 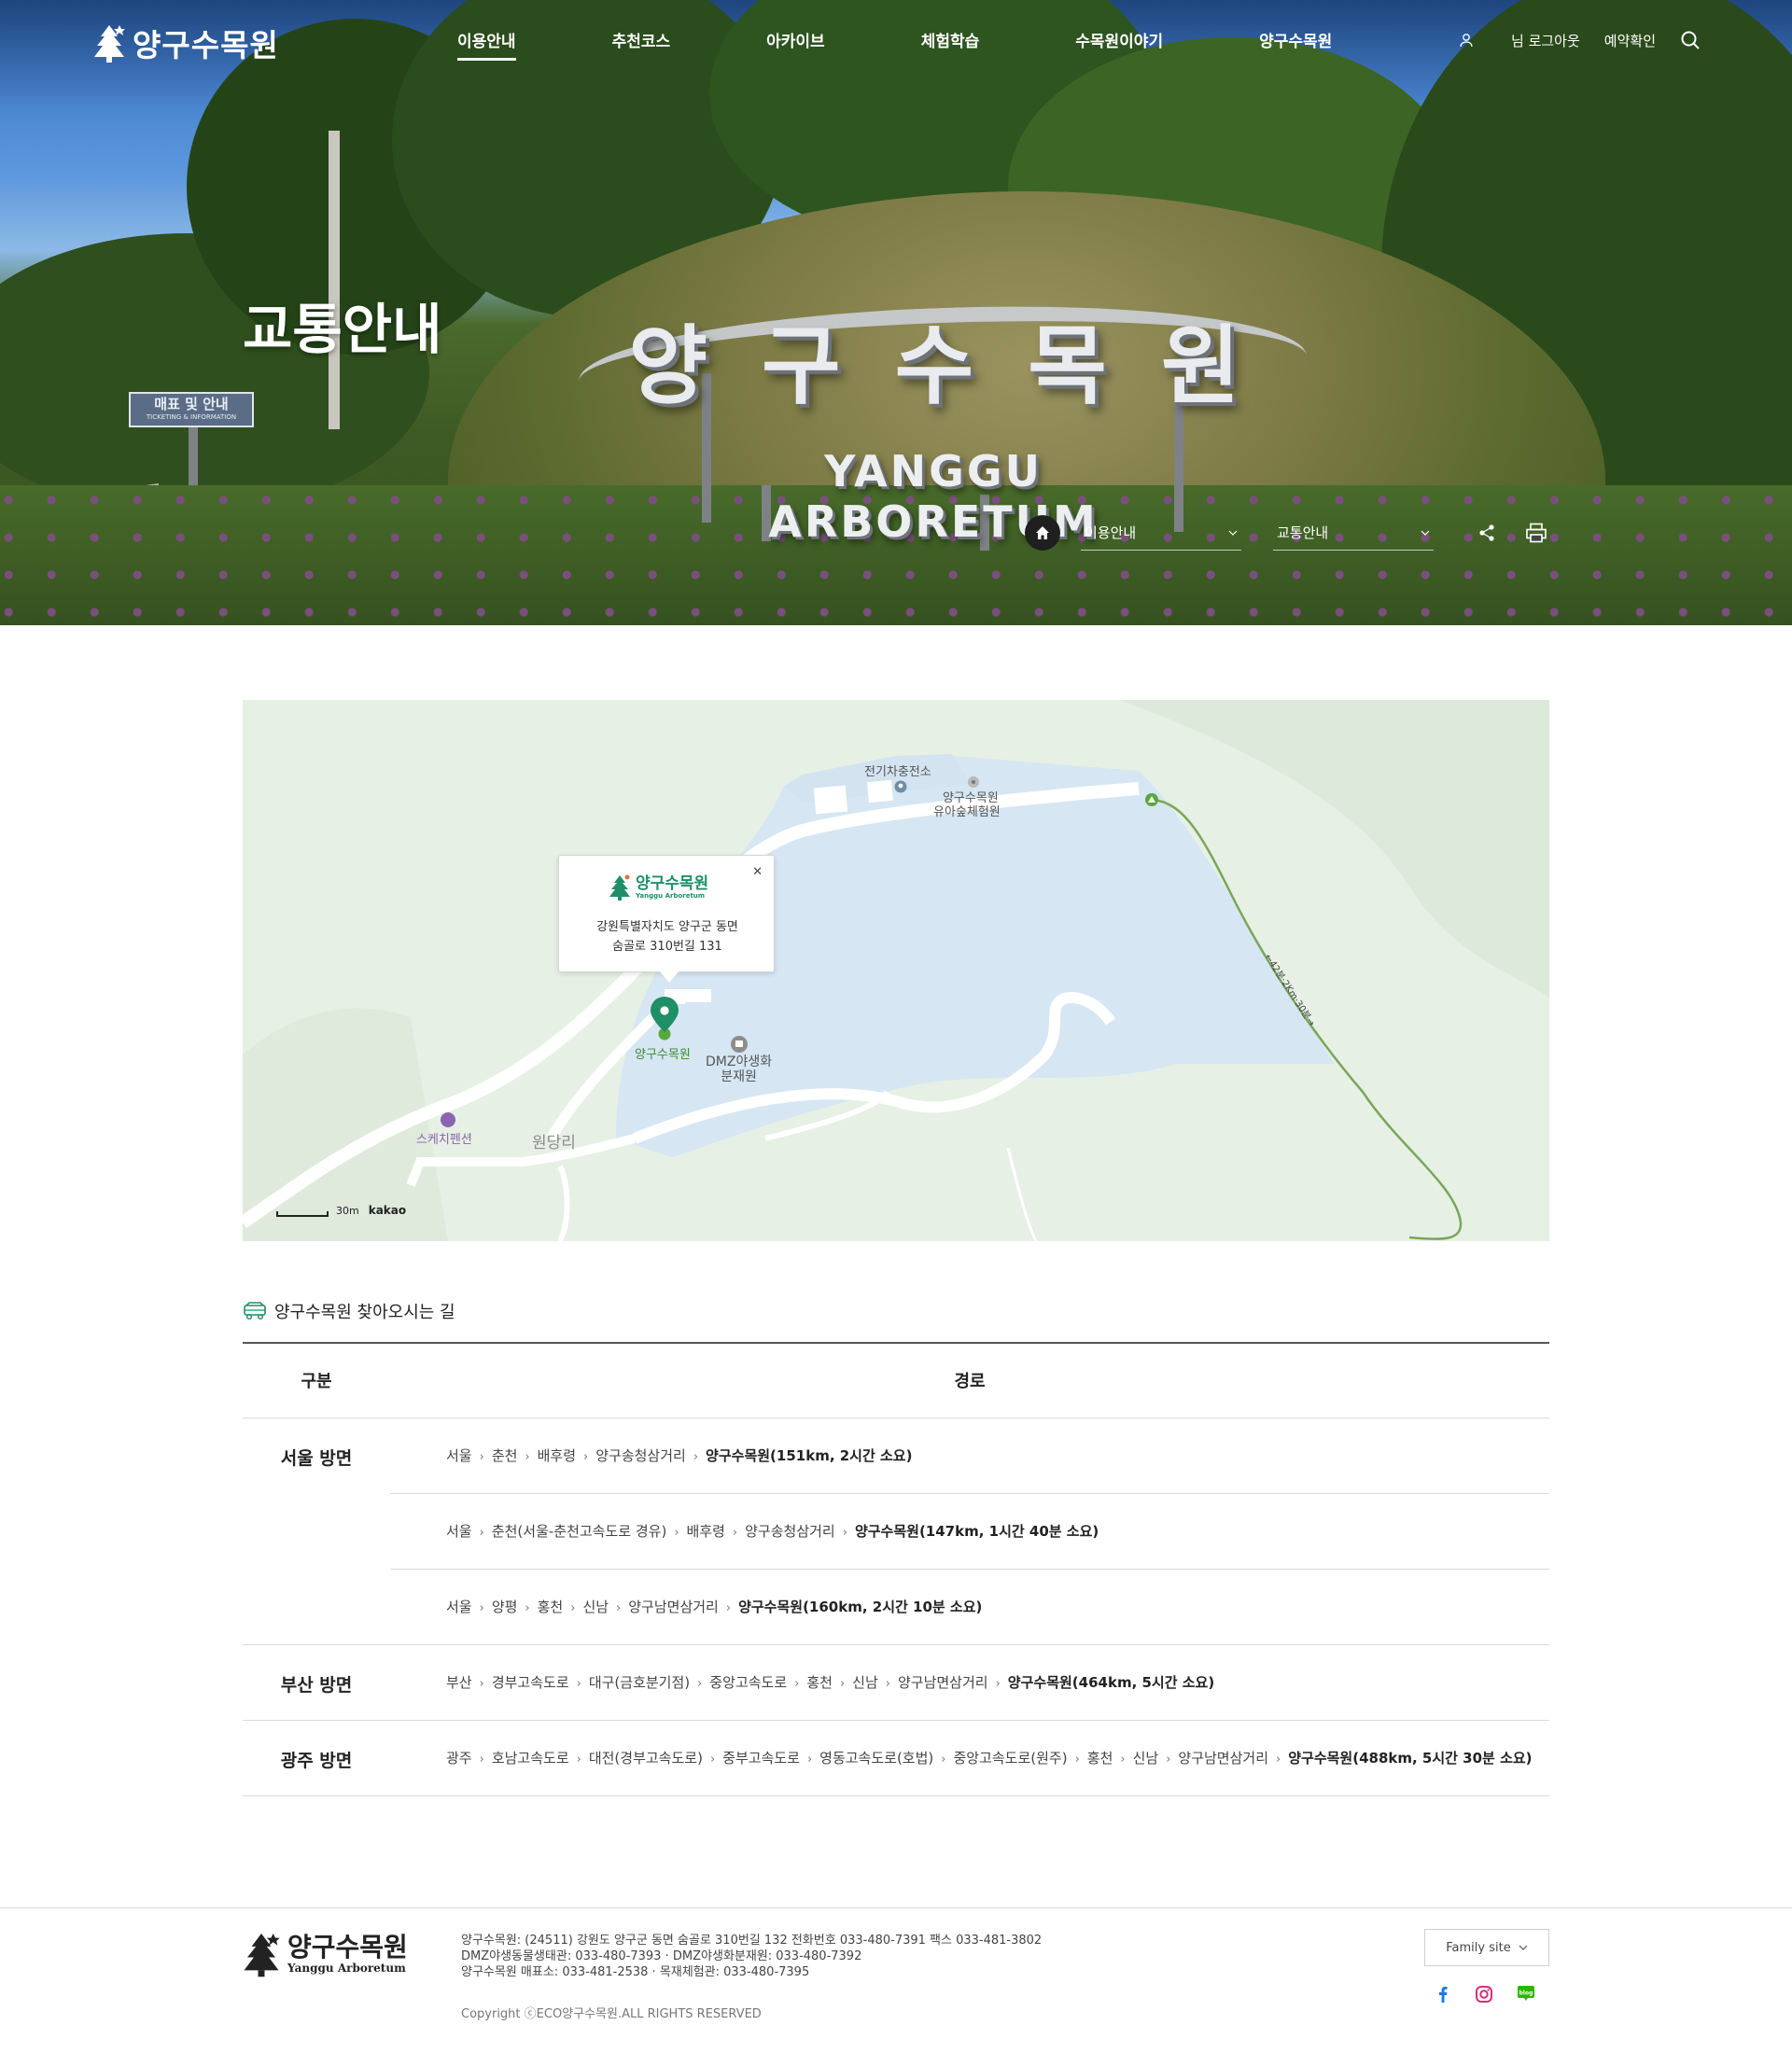 I want to click on blog-icon: blog, so click(x=1526, y=1994).